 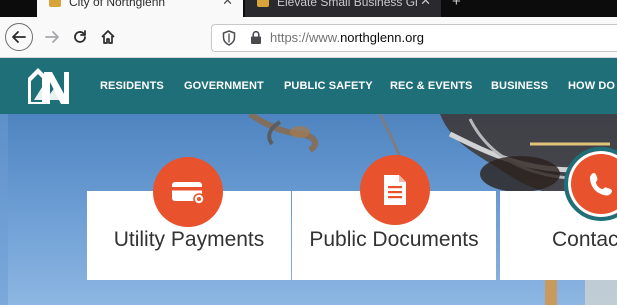 What do you see at coordinates (48, 86) in the screenshot?
I see `northglenn-logo-icon` at bounding box center [48, 86].